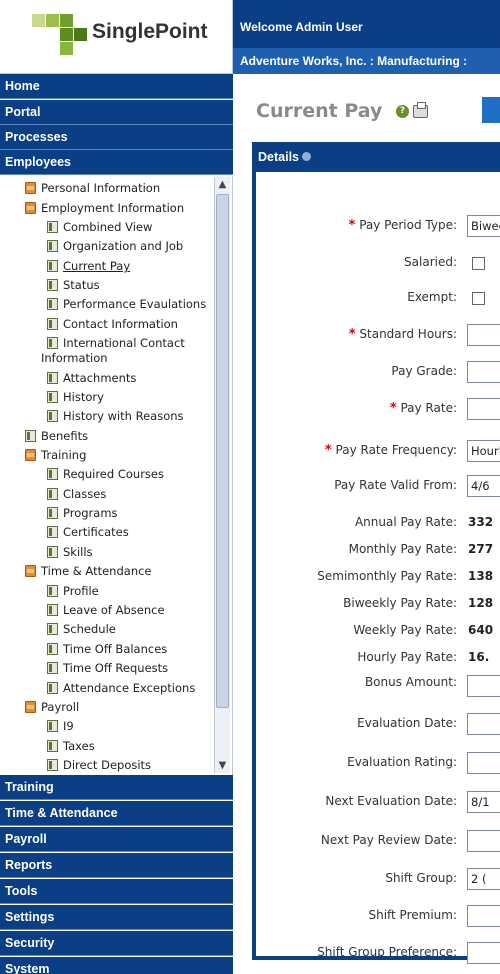 This screenshot has width=500, height=974. Describe the element at coordinates (387, 952) in the screenshot. I see `shift-group-preference-label: Shift Group Preference:` at that location.